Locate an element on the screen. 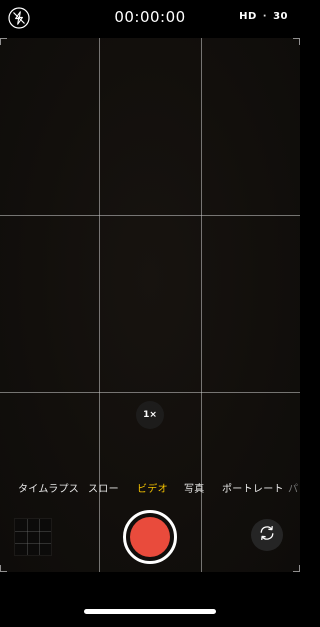  resolution-label: HD is located at coordinates (248, 16).